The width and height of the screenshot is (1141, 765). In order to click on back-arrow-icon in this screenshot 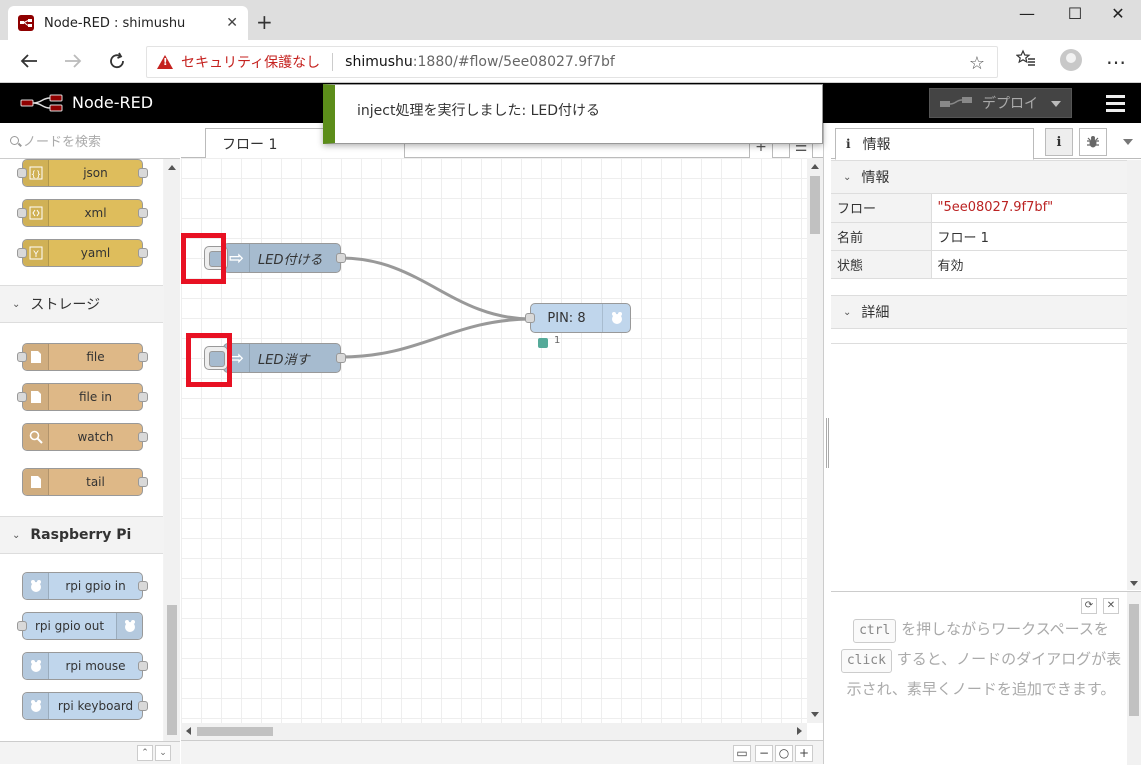, I will do `click(29, 61)`.